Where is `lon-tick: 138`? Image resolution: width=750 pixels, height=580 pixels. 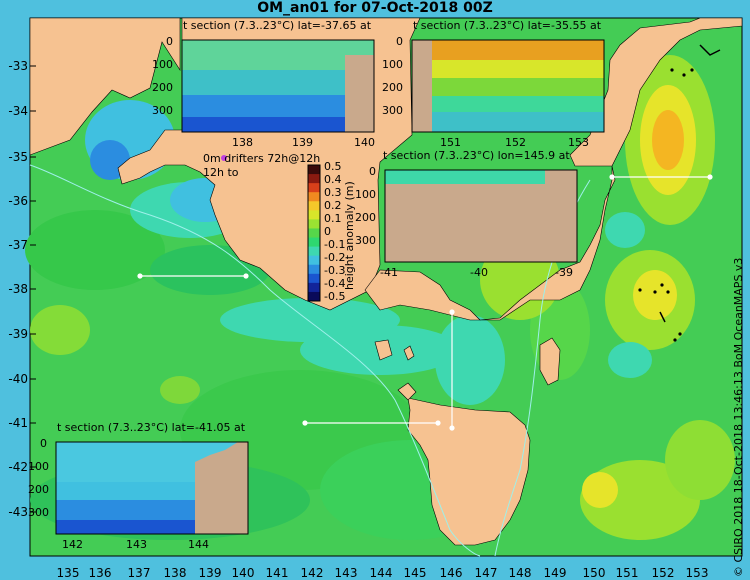 lon-tick: 138 is located at coordinates (175, 573).